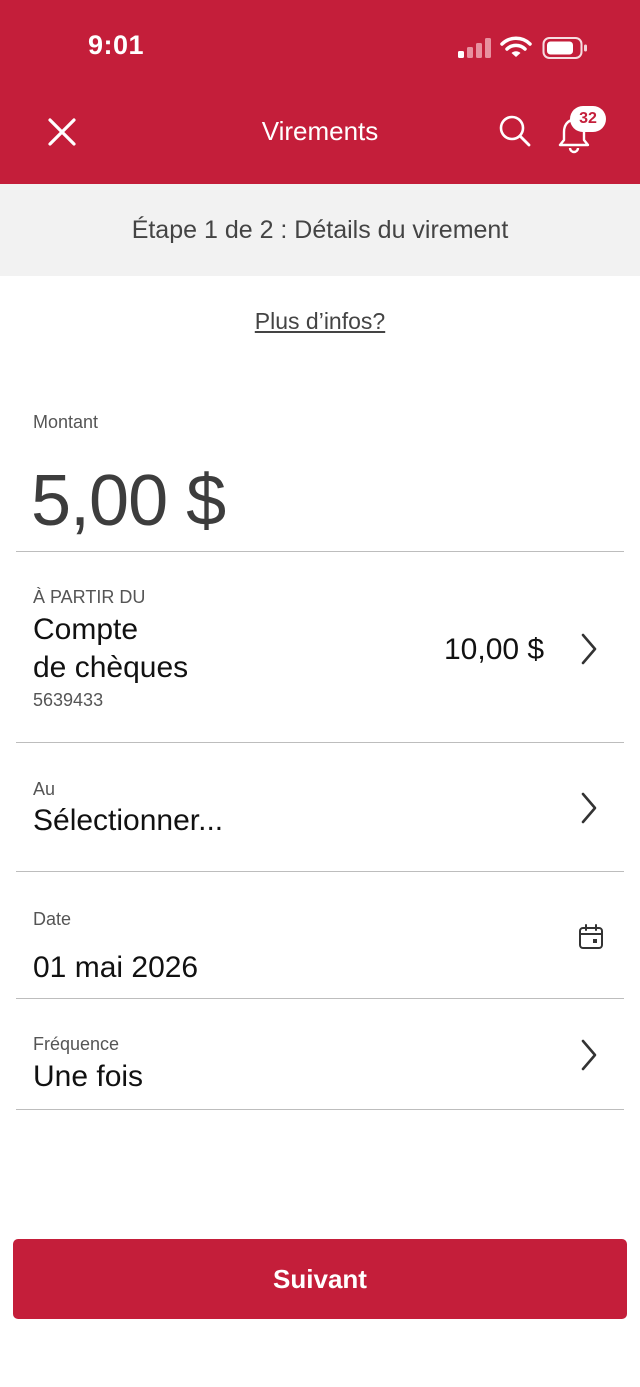  I want to click on signal-icon, so click(474, 48).